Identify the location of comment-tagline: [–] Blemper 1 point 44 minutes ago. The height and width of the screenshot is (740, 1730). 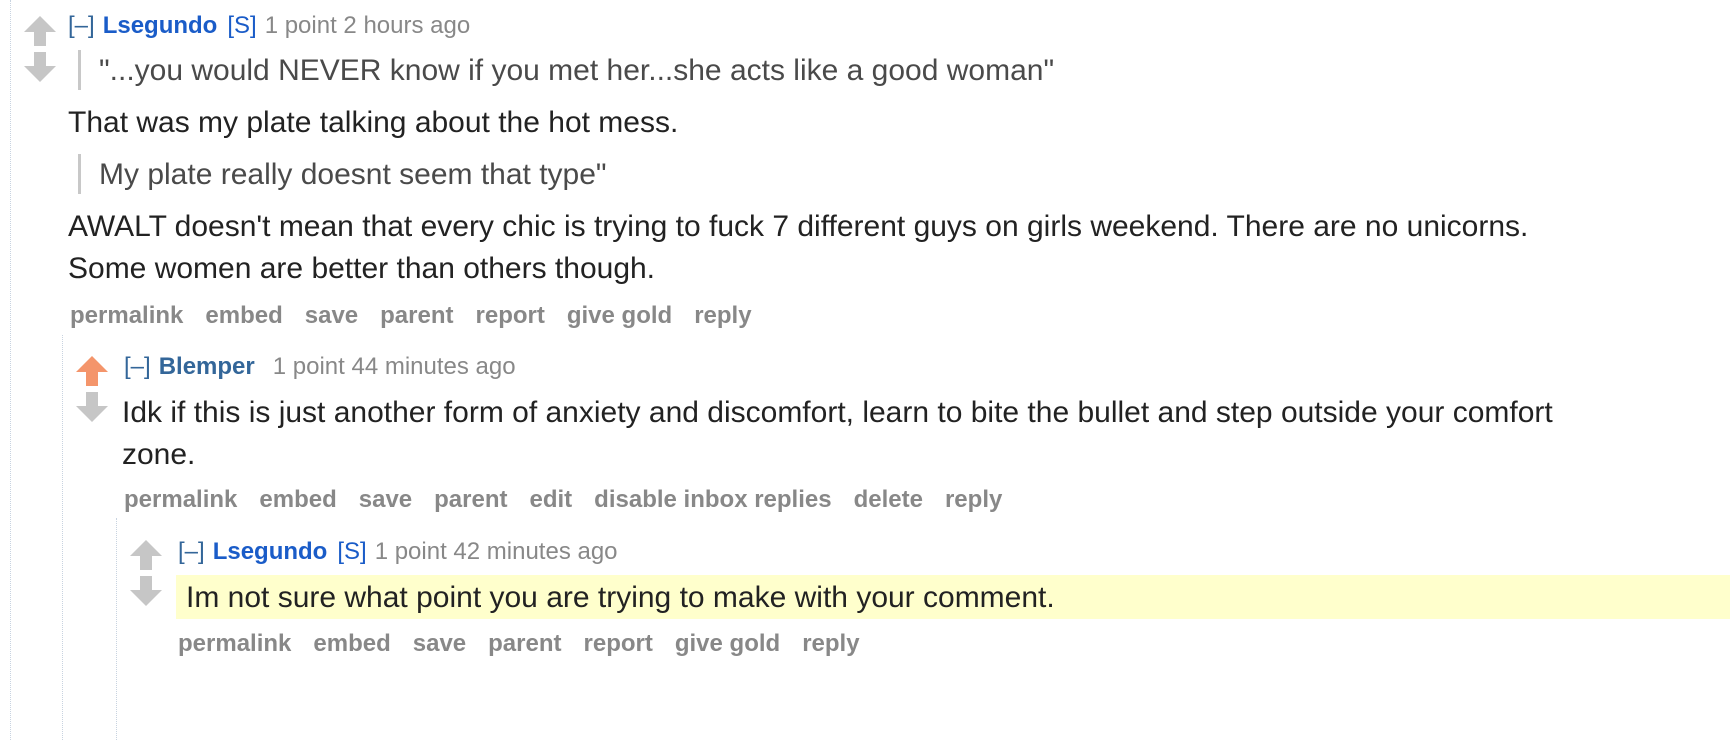
(320, 367).